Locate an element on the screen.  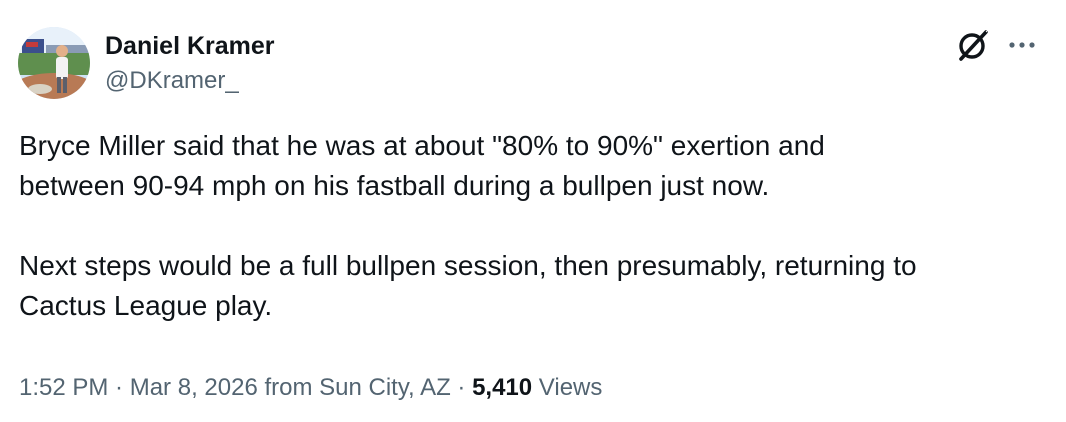
views-label: Views is located at coordinates (567, 387).